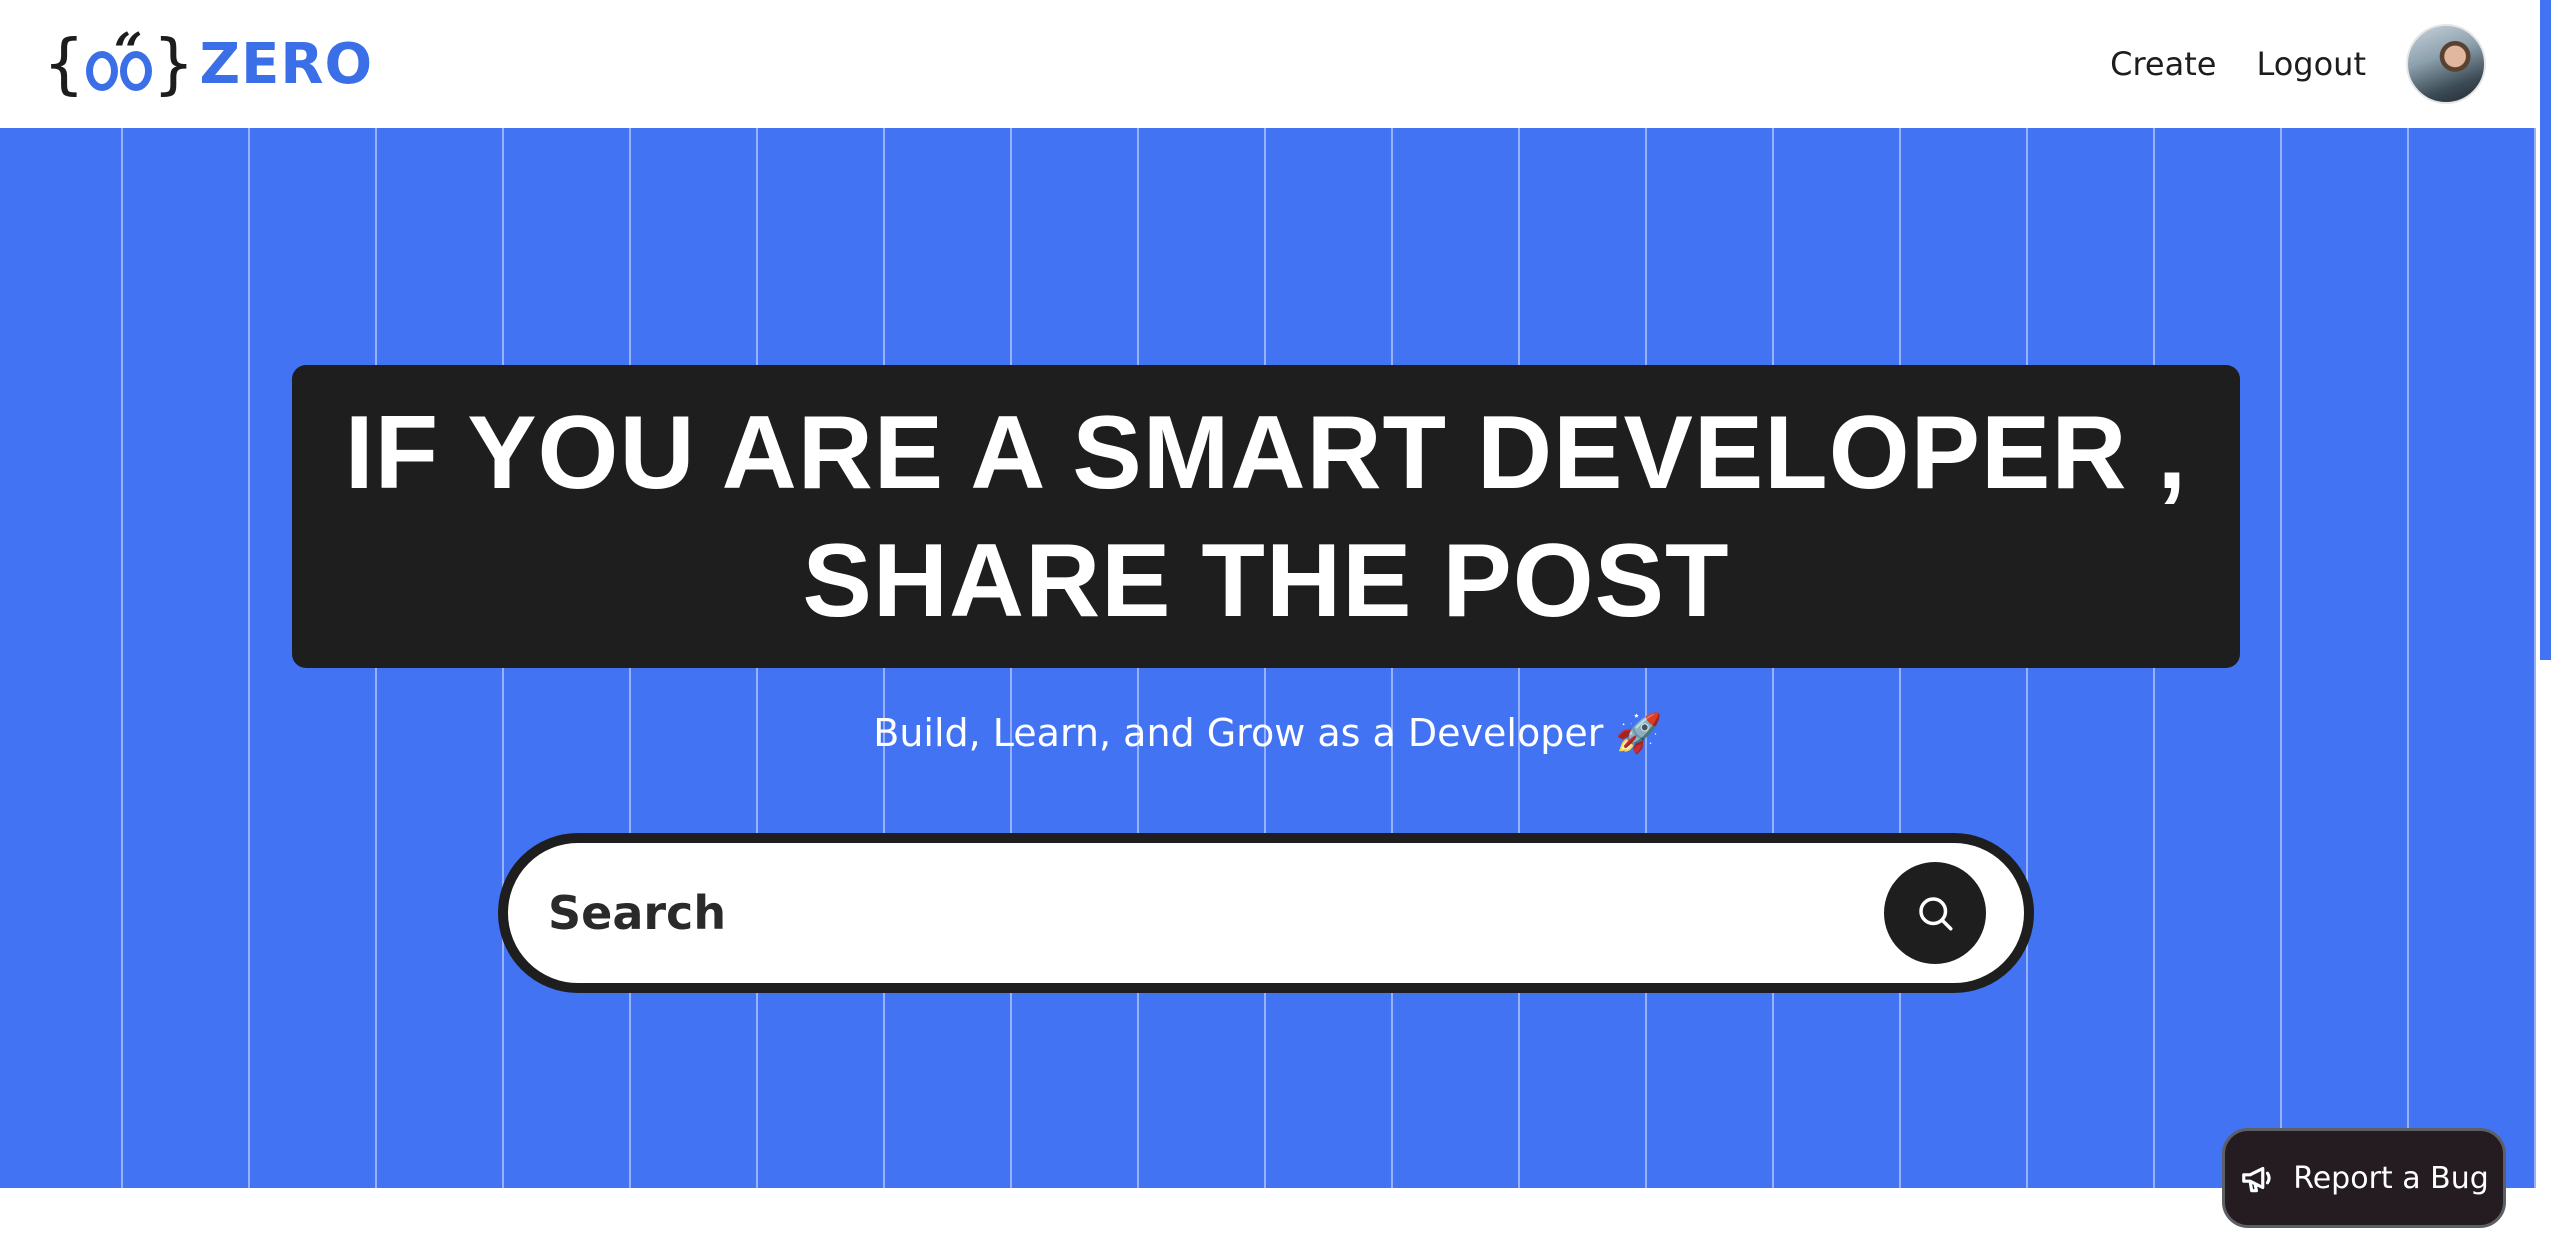 The height and width of the screenshot is (1244, 2551). What do you see at coordinates (286, 64) in the screenshot?
I see `logo-wordmark: ZERO` at bounding box center [286, 64].